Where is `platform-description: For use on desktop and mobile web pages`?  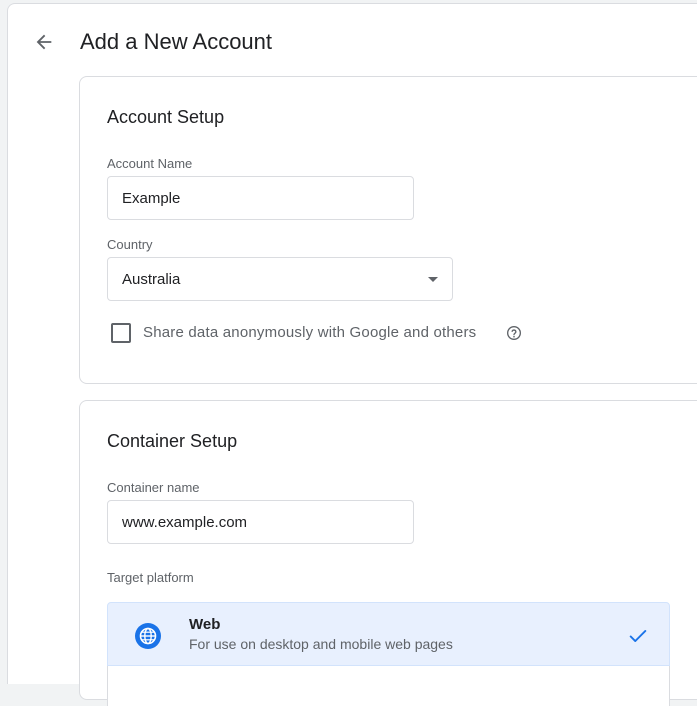 platform-description: For use on desktop and mobile web pages is located at coordinates (321, 644).